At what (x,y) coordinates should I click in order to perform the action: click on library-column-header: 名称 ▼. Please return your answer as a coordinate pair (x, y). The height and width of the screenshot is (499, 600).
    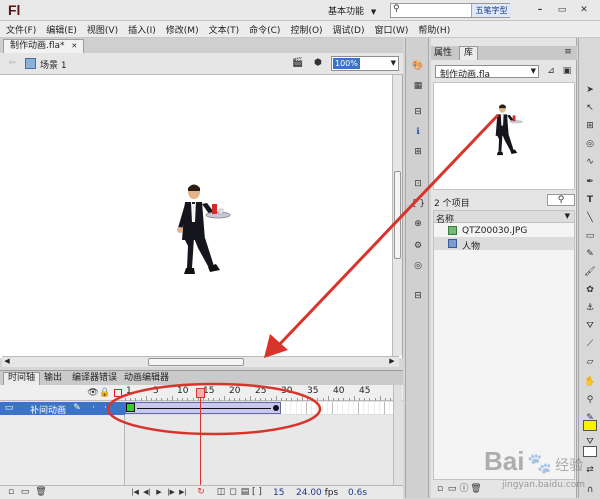
    Looking at the image, I should click on (504, 218).